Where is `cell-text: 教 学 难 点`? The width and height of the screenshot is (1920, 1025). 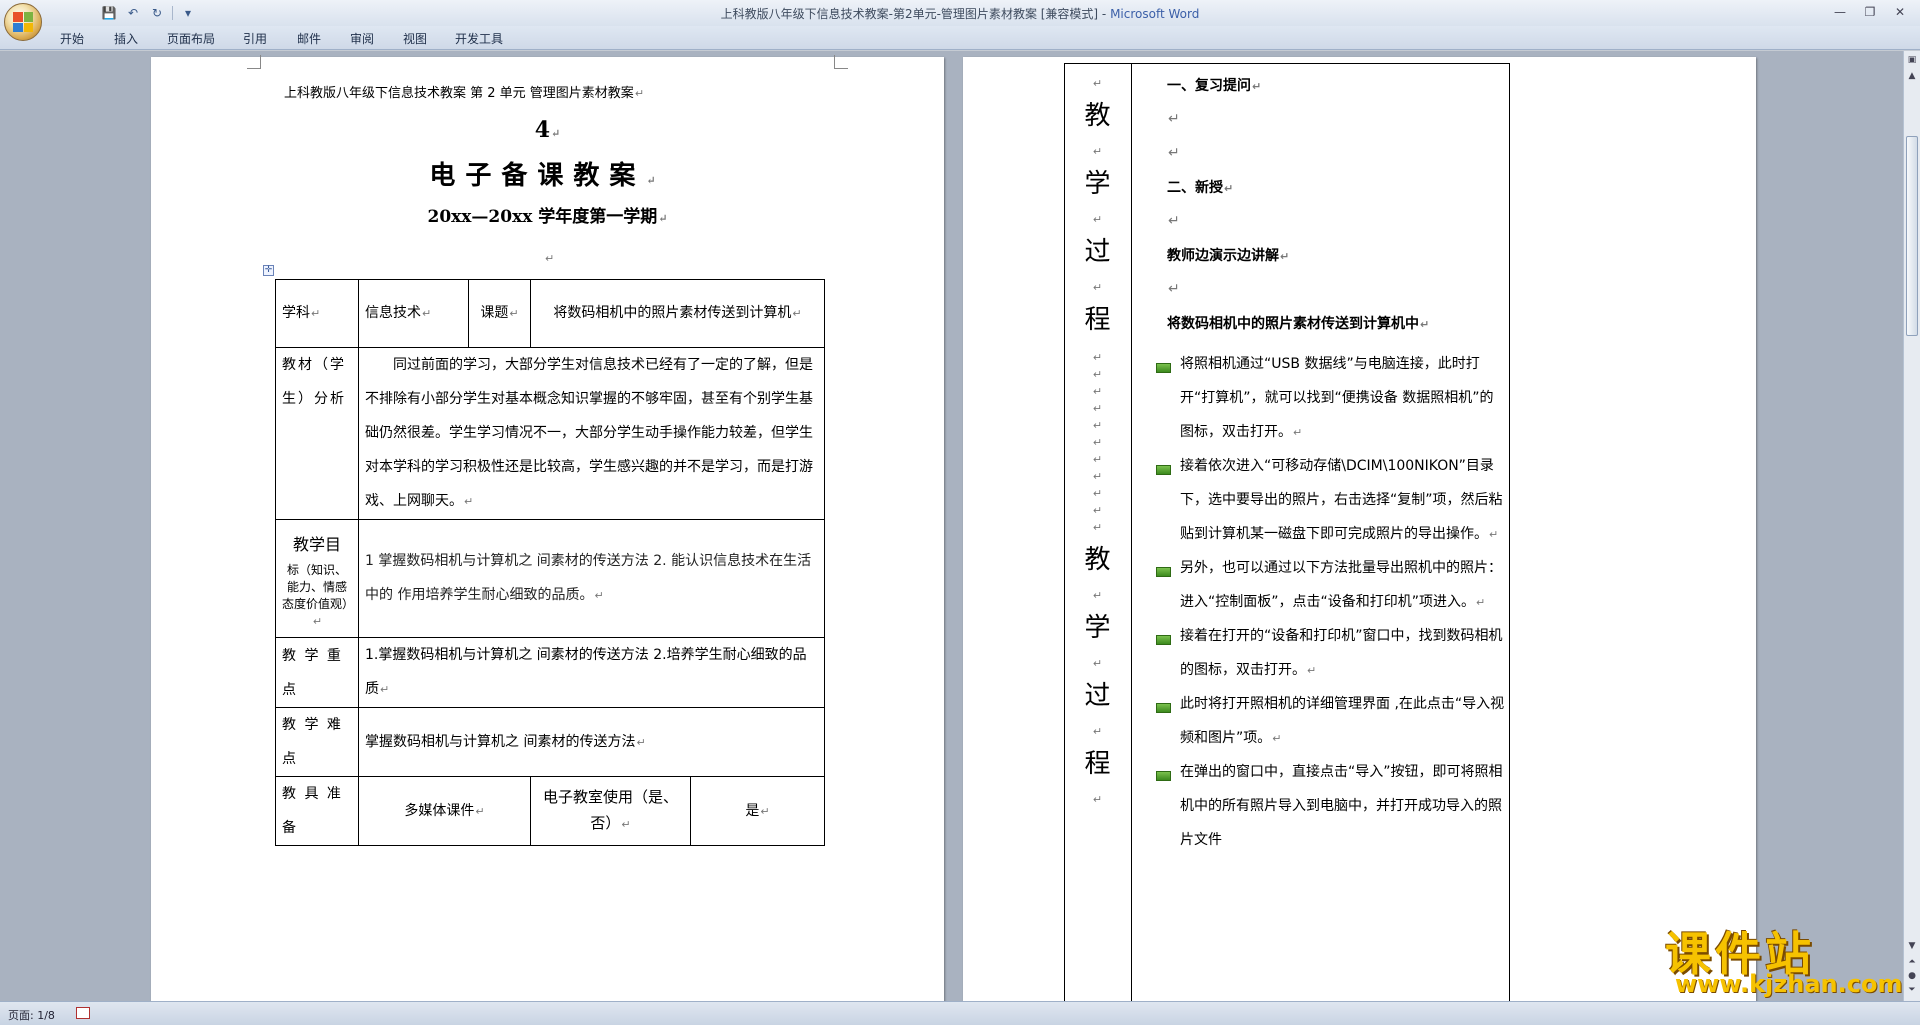
cell-text: 教 学 难 点 is located at coordinates (312, 742).